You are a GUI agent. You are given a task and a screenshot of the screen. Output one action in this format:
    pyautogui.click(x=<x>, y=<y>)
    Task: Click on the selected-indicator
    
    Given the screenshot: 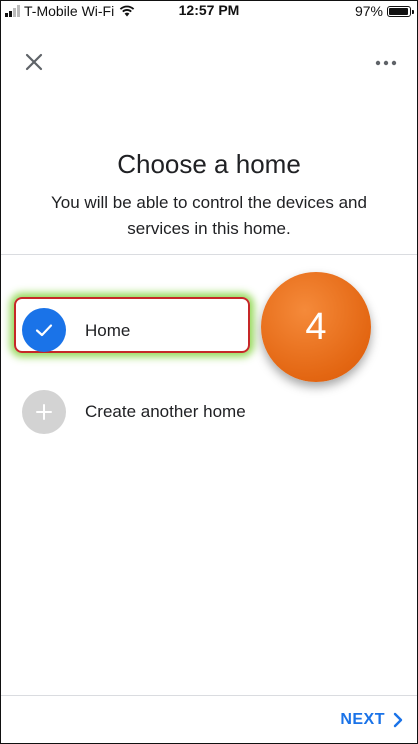 What is the action you would take?
    pyautogui.click(x=44, y=330)
    